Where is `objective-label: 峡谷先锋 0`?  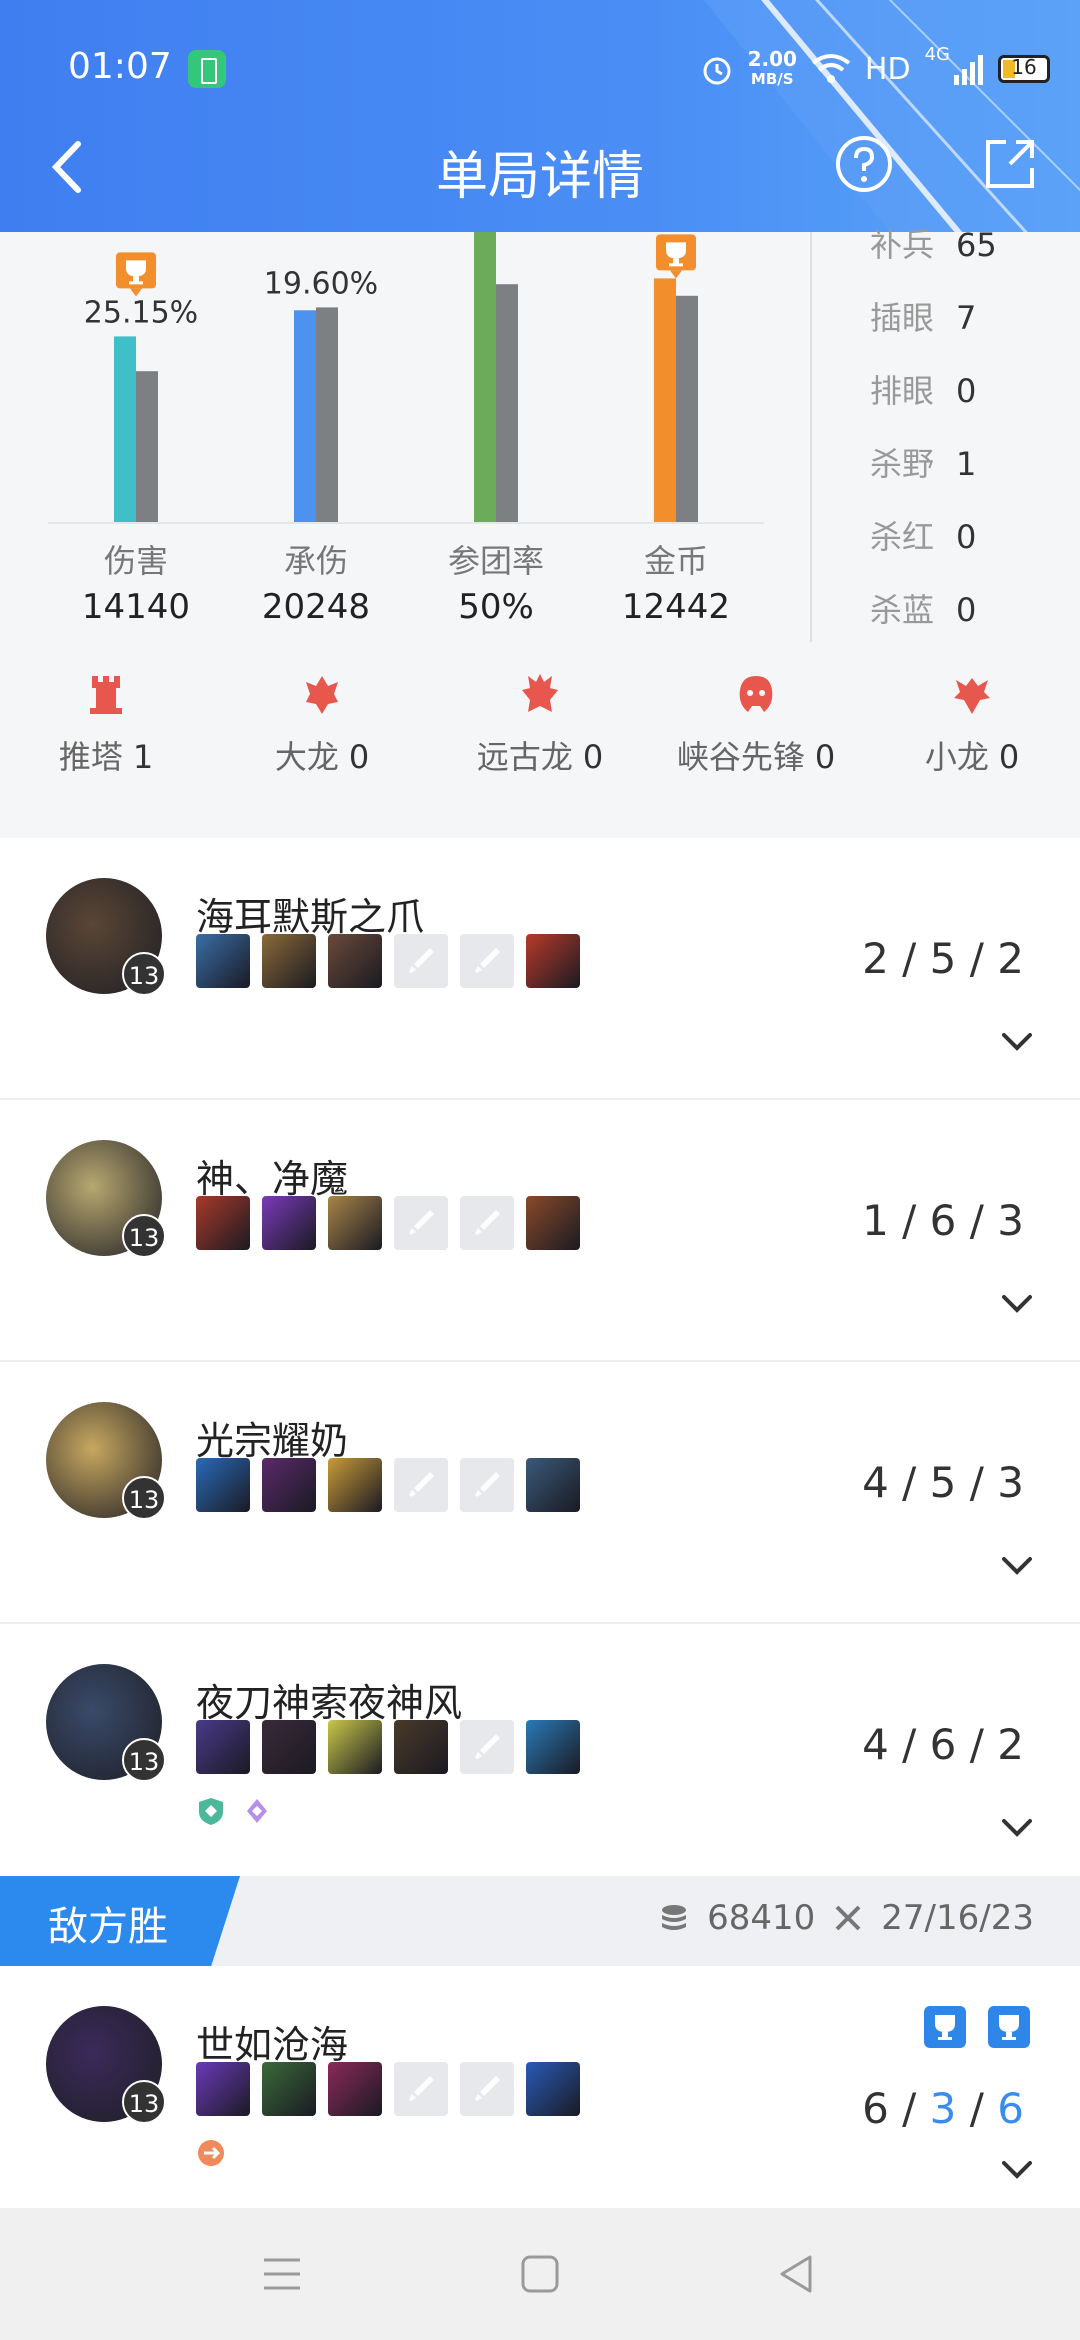 objective-label: 峡谷先锋 0 is located at coordinates (756, 755).